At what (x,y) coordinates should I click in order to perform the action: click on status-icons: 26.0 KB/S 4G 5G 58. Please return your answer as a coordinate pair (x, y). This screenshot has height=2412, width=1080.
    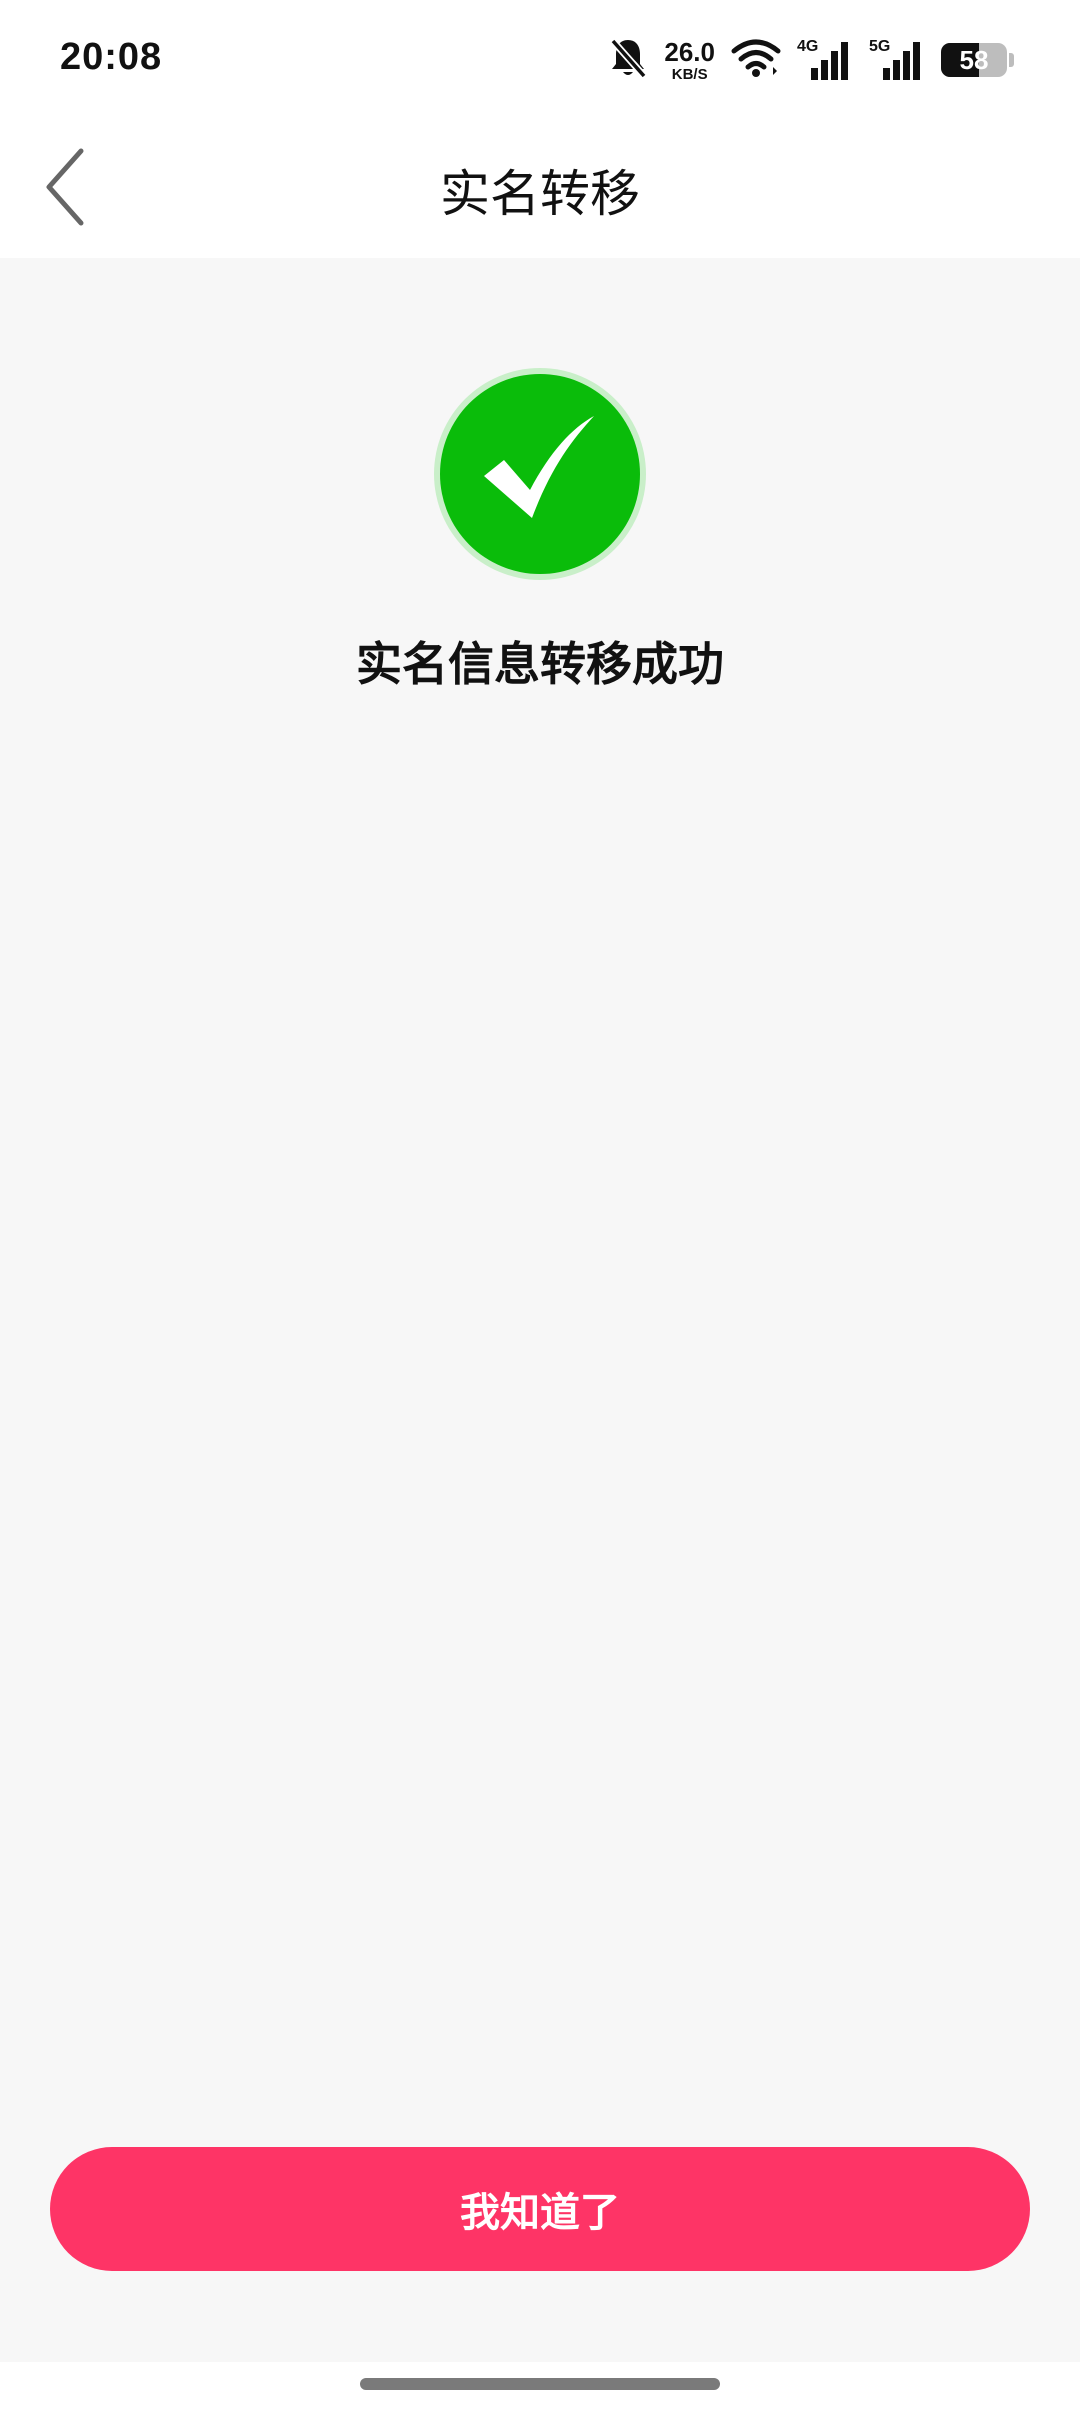
    Looking at the image, I should click on (811, 60).